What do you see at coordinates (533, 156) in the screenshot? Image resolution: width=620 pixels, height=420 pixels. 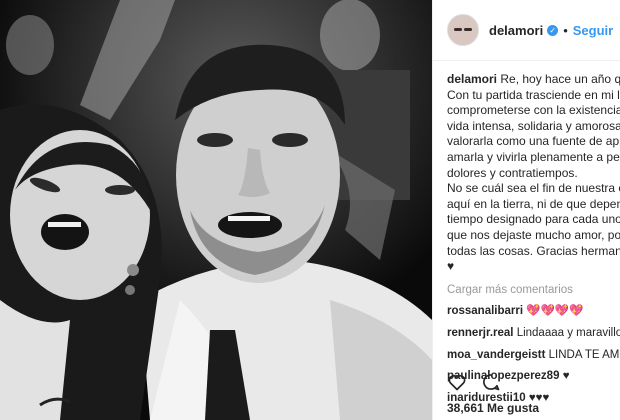 I see `caption-line: amarla y vivirla plenamente a pesar` at bounding box center [533, 156].